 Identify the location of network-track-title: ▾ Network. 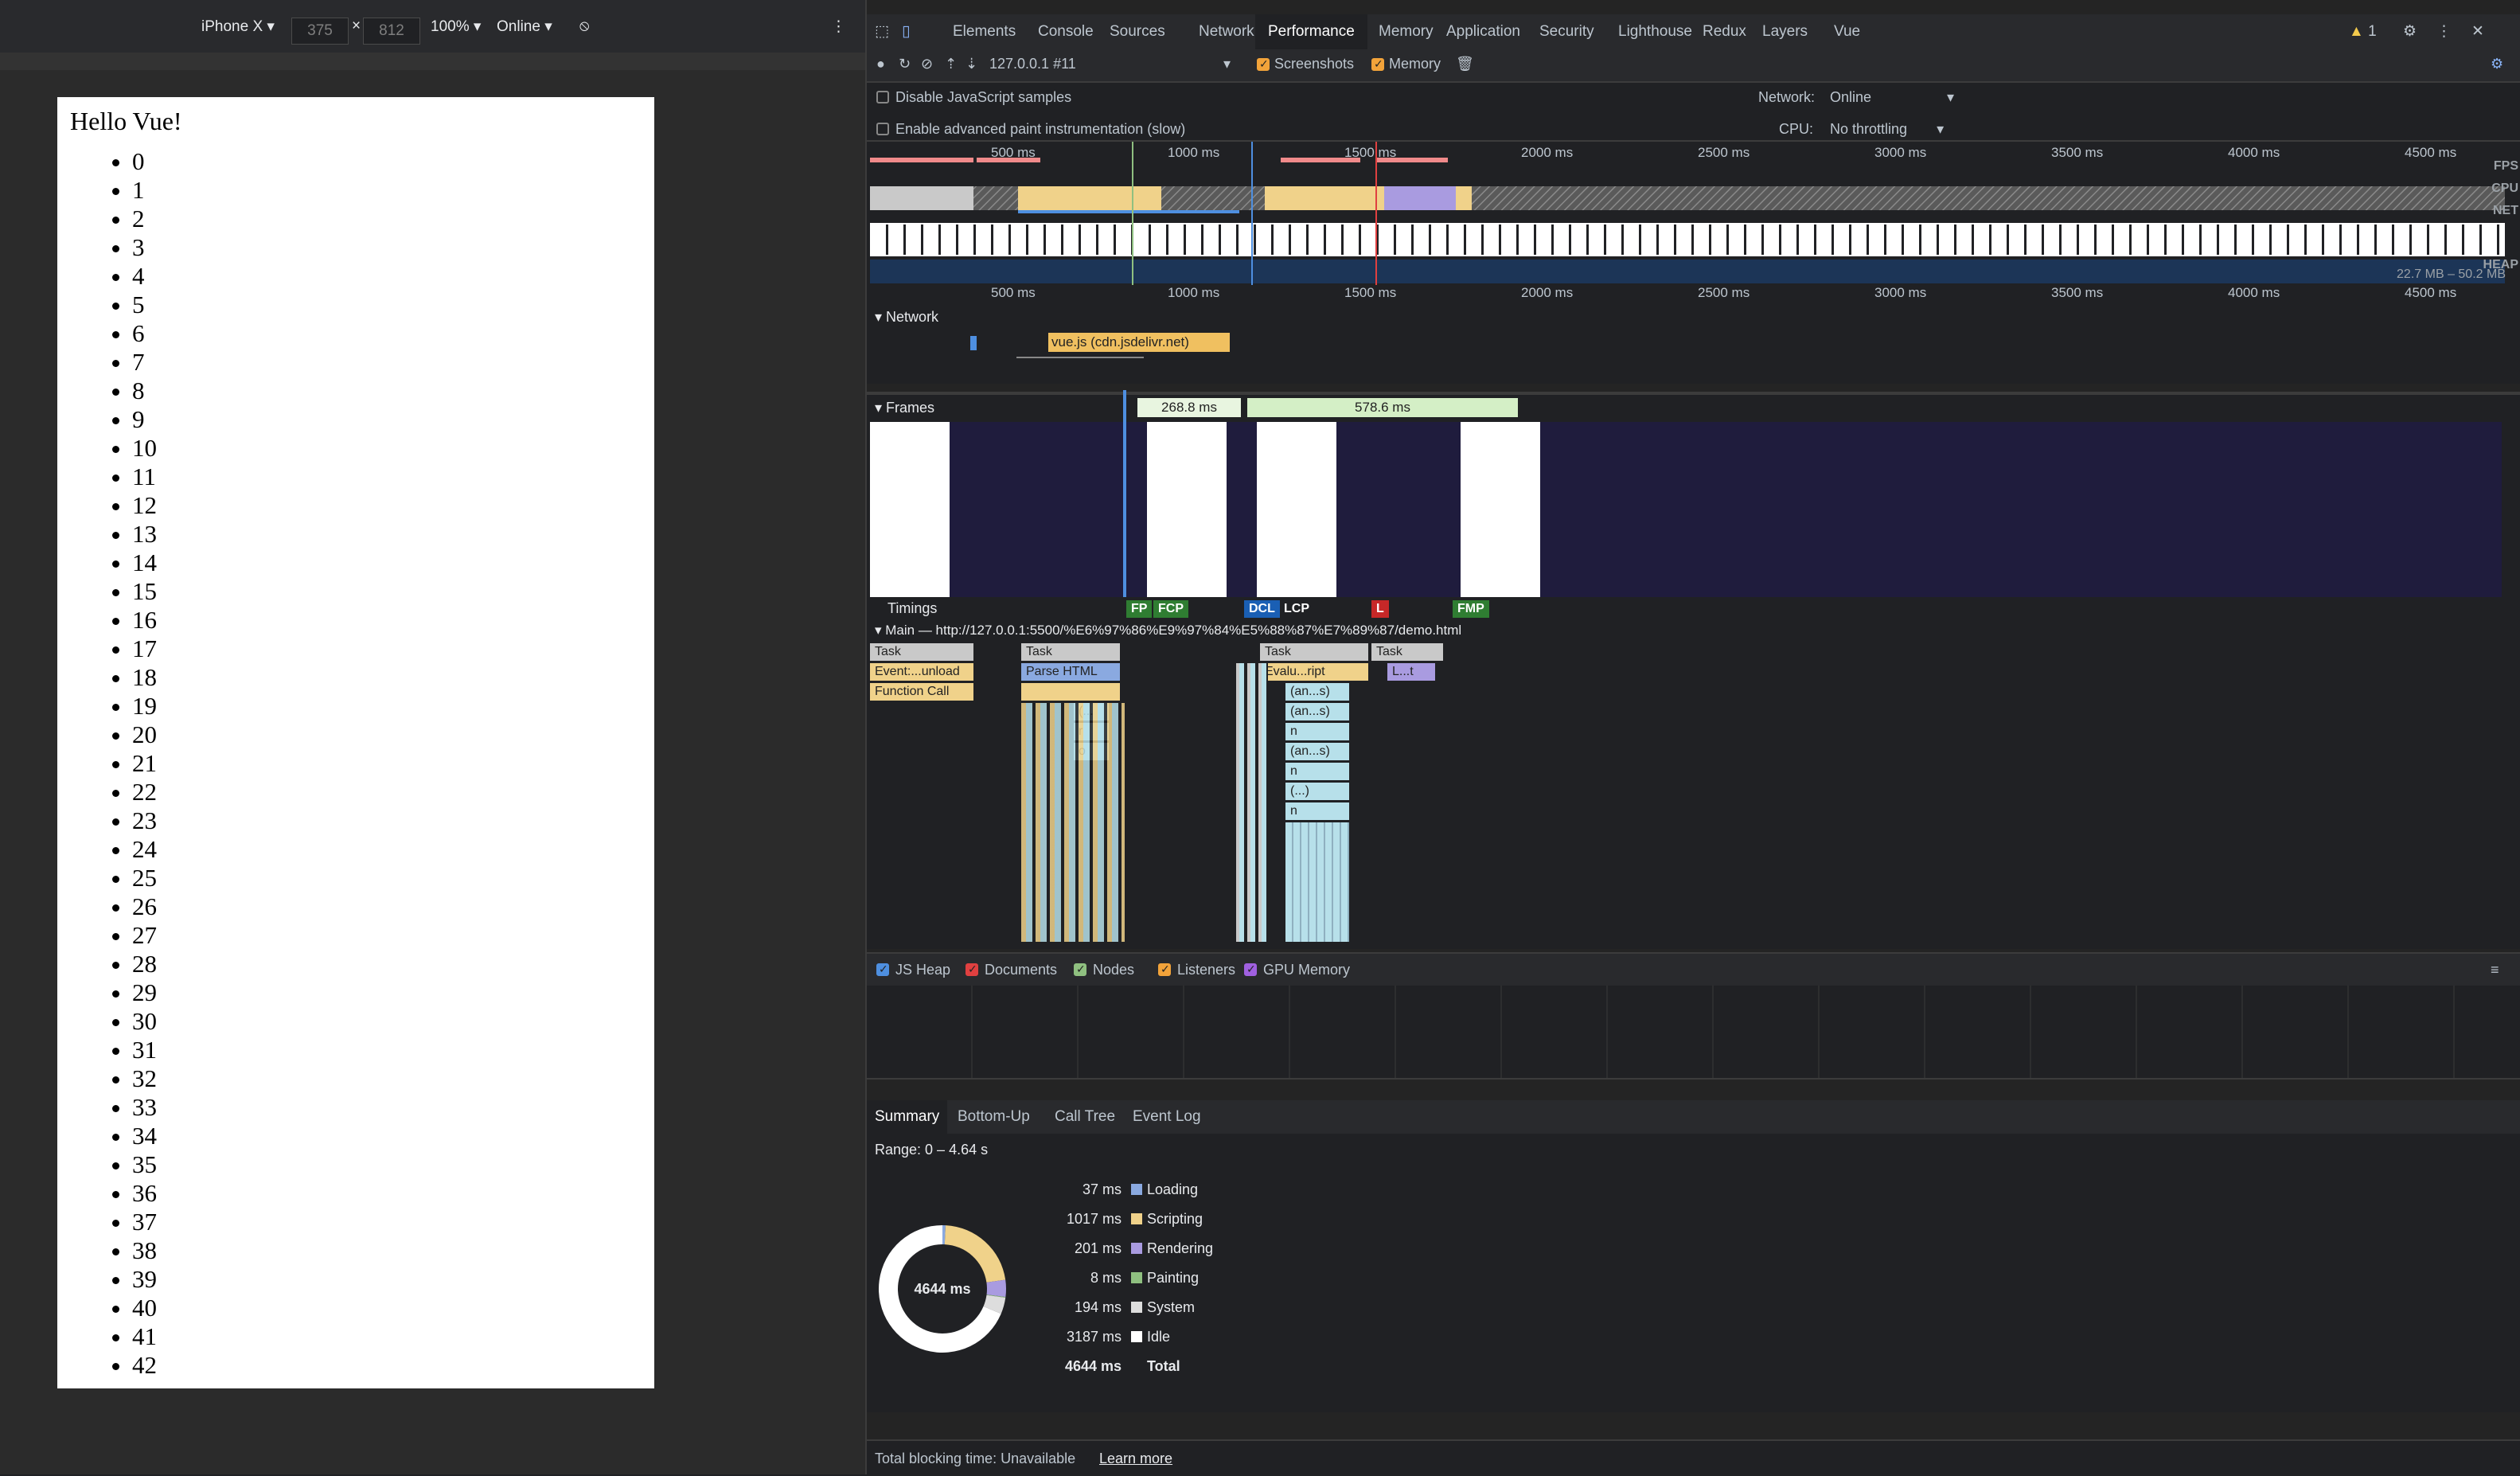
(906, 317).